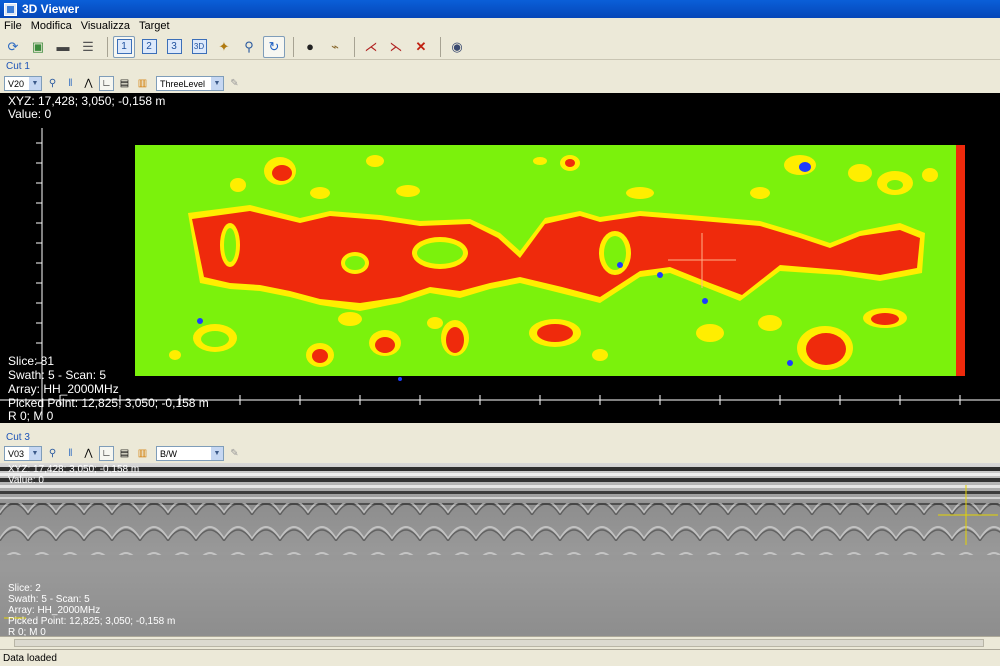 The height and width of the screenshot is (666, 1000). Describe the element at coordinates (500, 26) in the screenshot. I see `menu-bar: File Modifica Visualizza Target` at that location.